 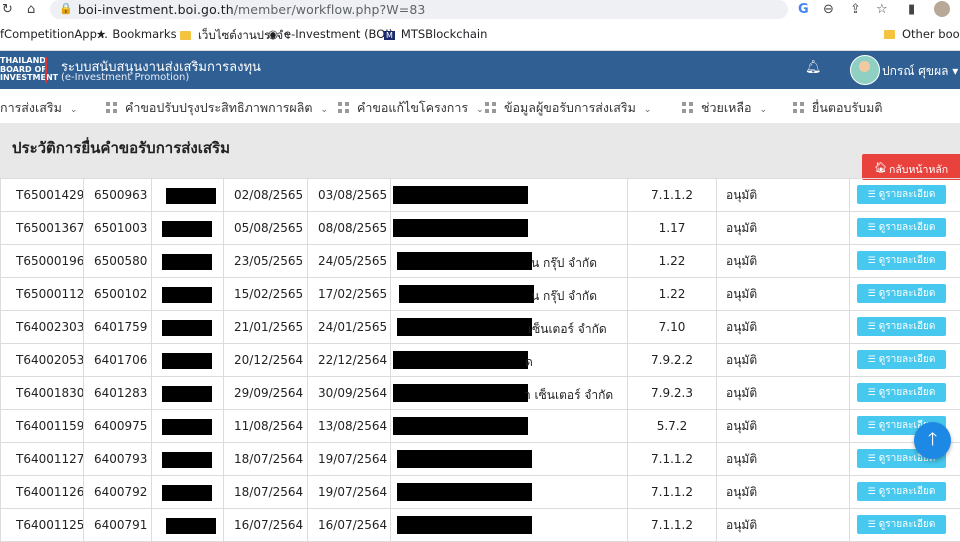 What do you see at coordinates (865, 70) in the screenshot?
I see `avatar` at bounding box center [865, 70].